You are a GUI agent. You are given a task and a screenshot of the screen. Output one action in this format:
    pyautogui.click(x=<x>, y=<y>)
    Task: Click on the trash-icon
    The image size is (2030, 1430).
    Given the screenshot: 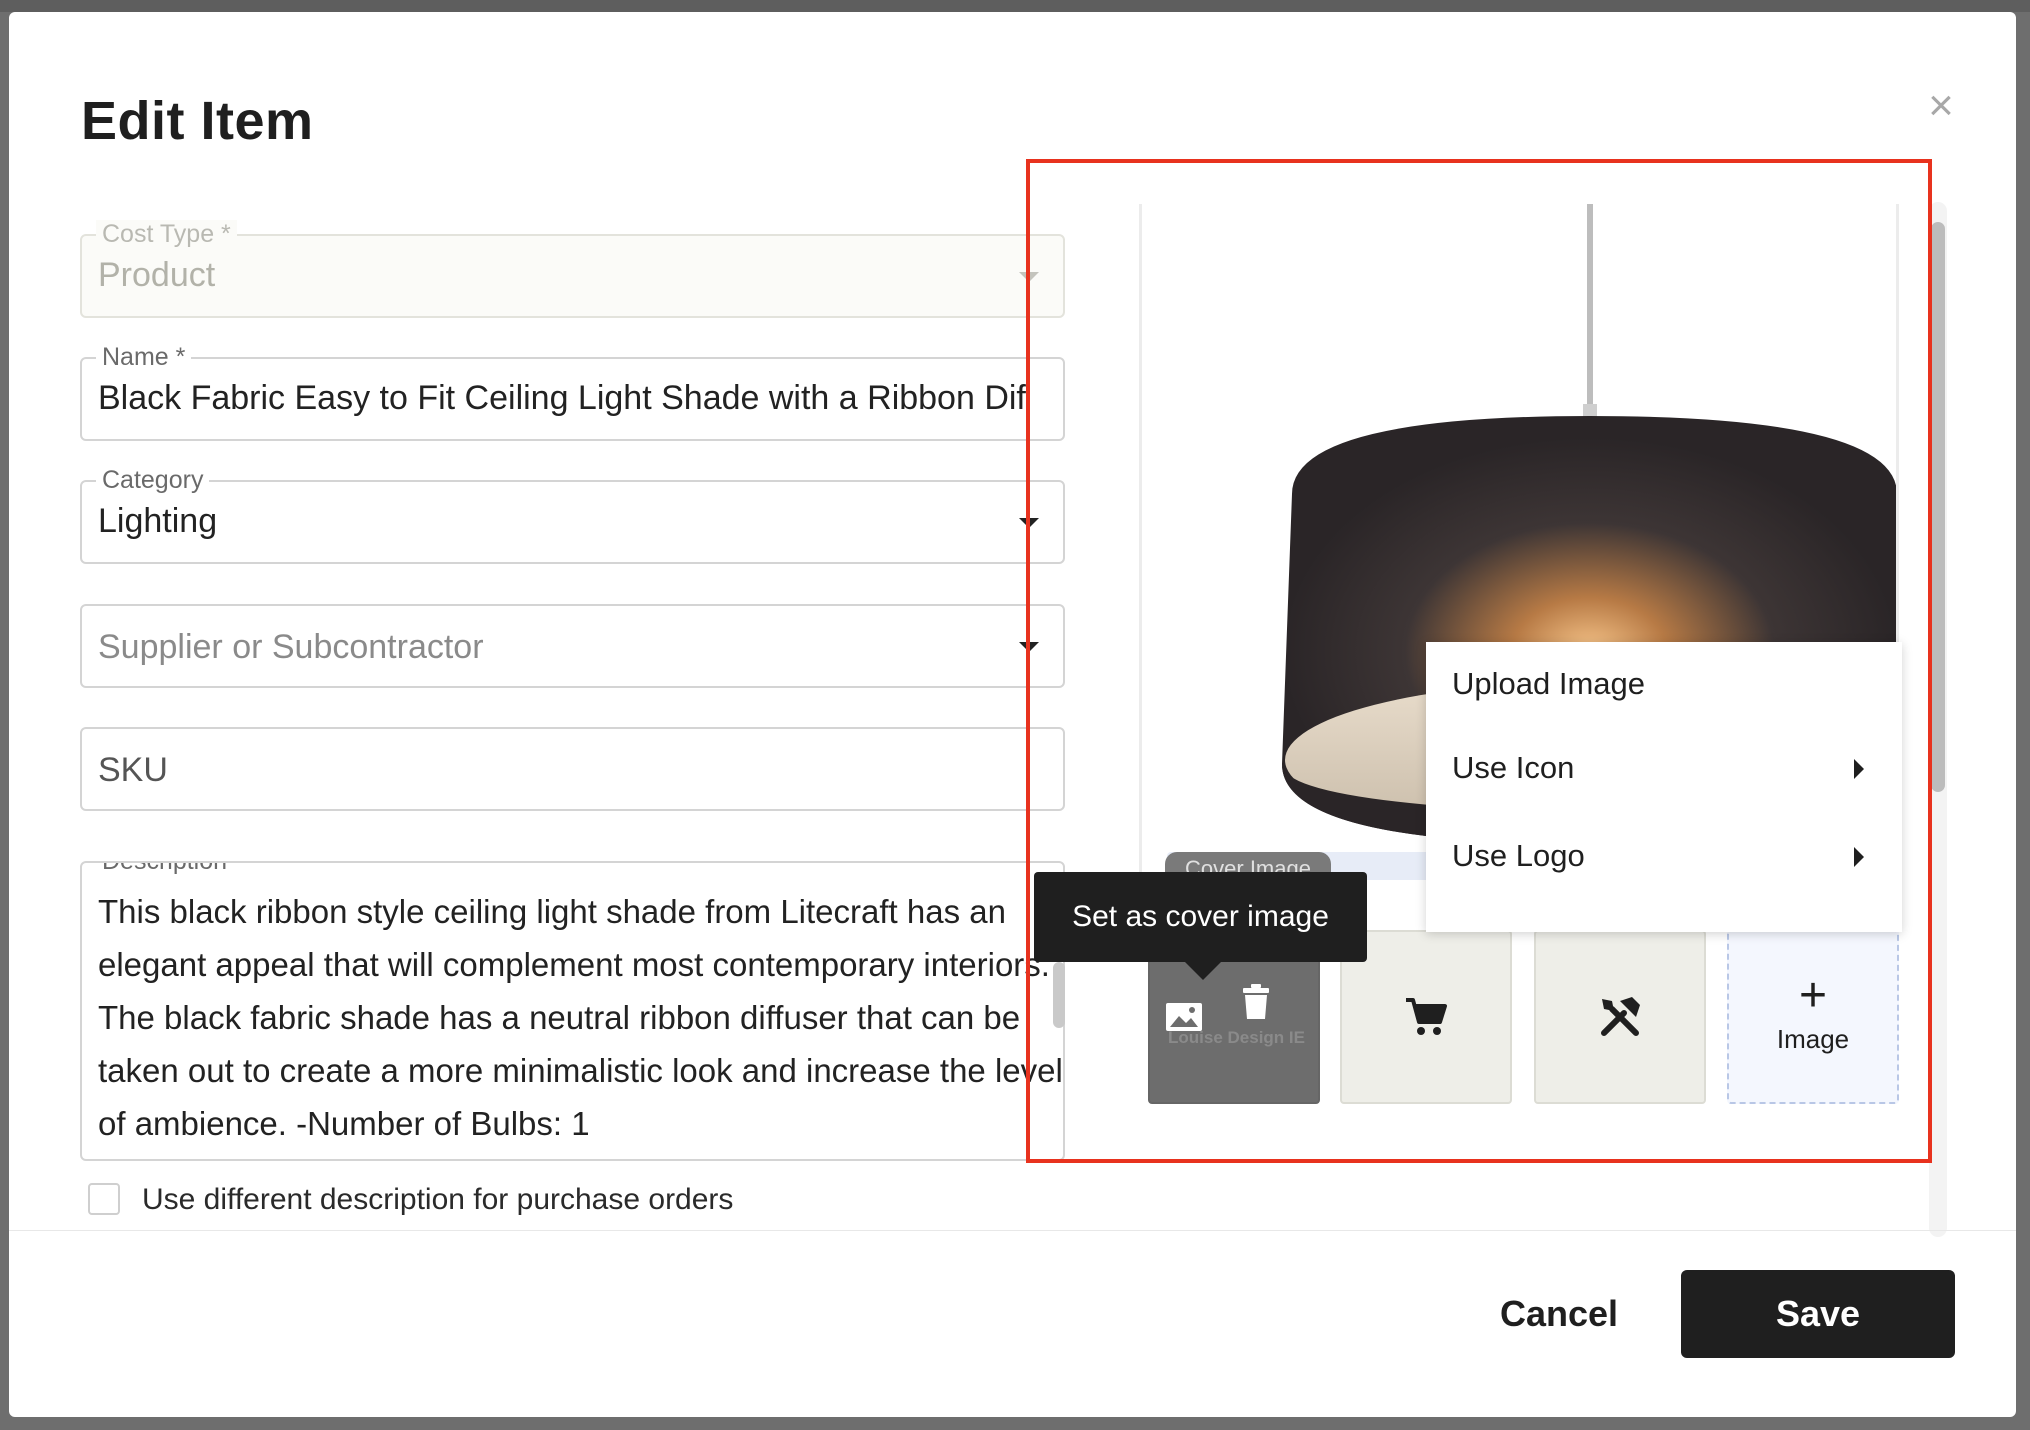 What is the action you would take?
    pyautogui.click(x=1256, y=1002)
    